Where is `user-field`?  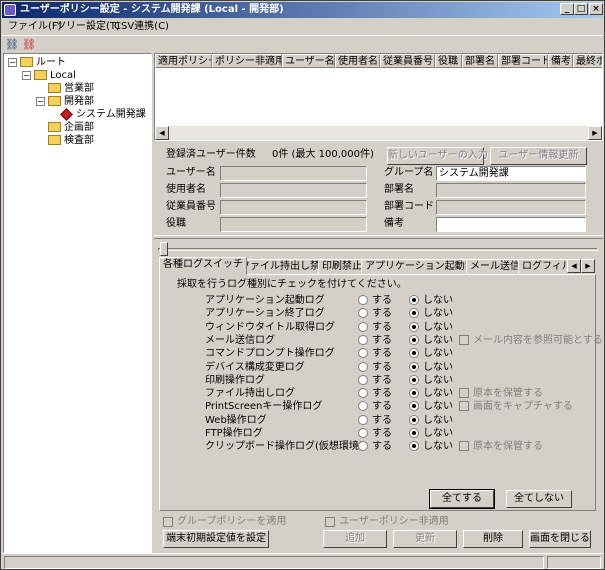
user-field is located at coordinates (293, 190).